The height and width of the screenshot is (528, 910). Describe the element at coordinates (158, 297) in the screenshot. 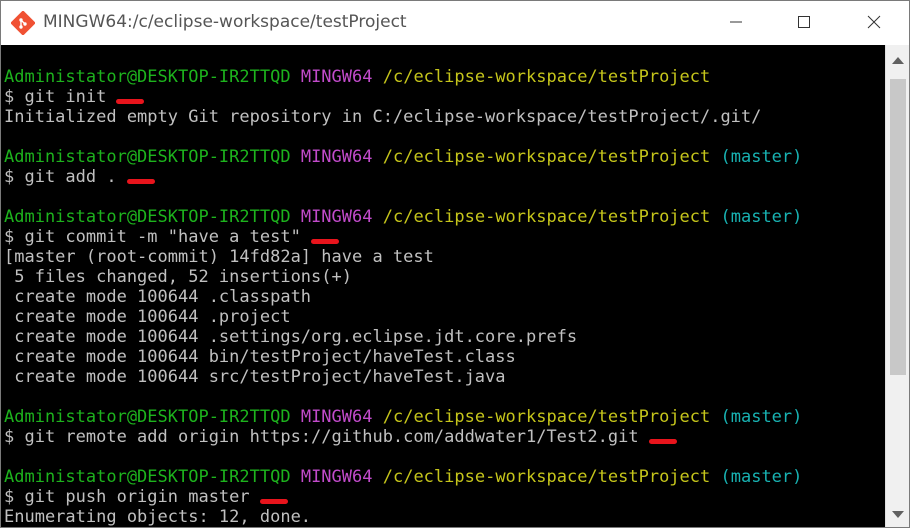

I see `output-line: create mode 100644 .classpath` at that location.